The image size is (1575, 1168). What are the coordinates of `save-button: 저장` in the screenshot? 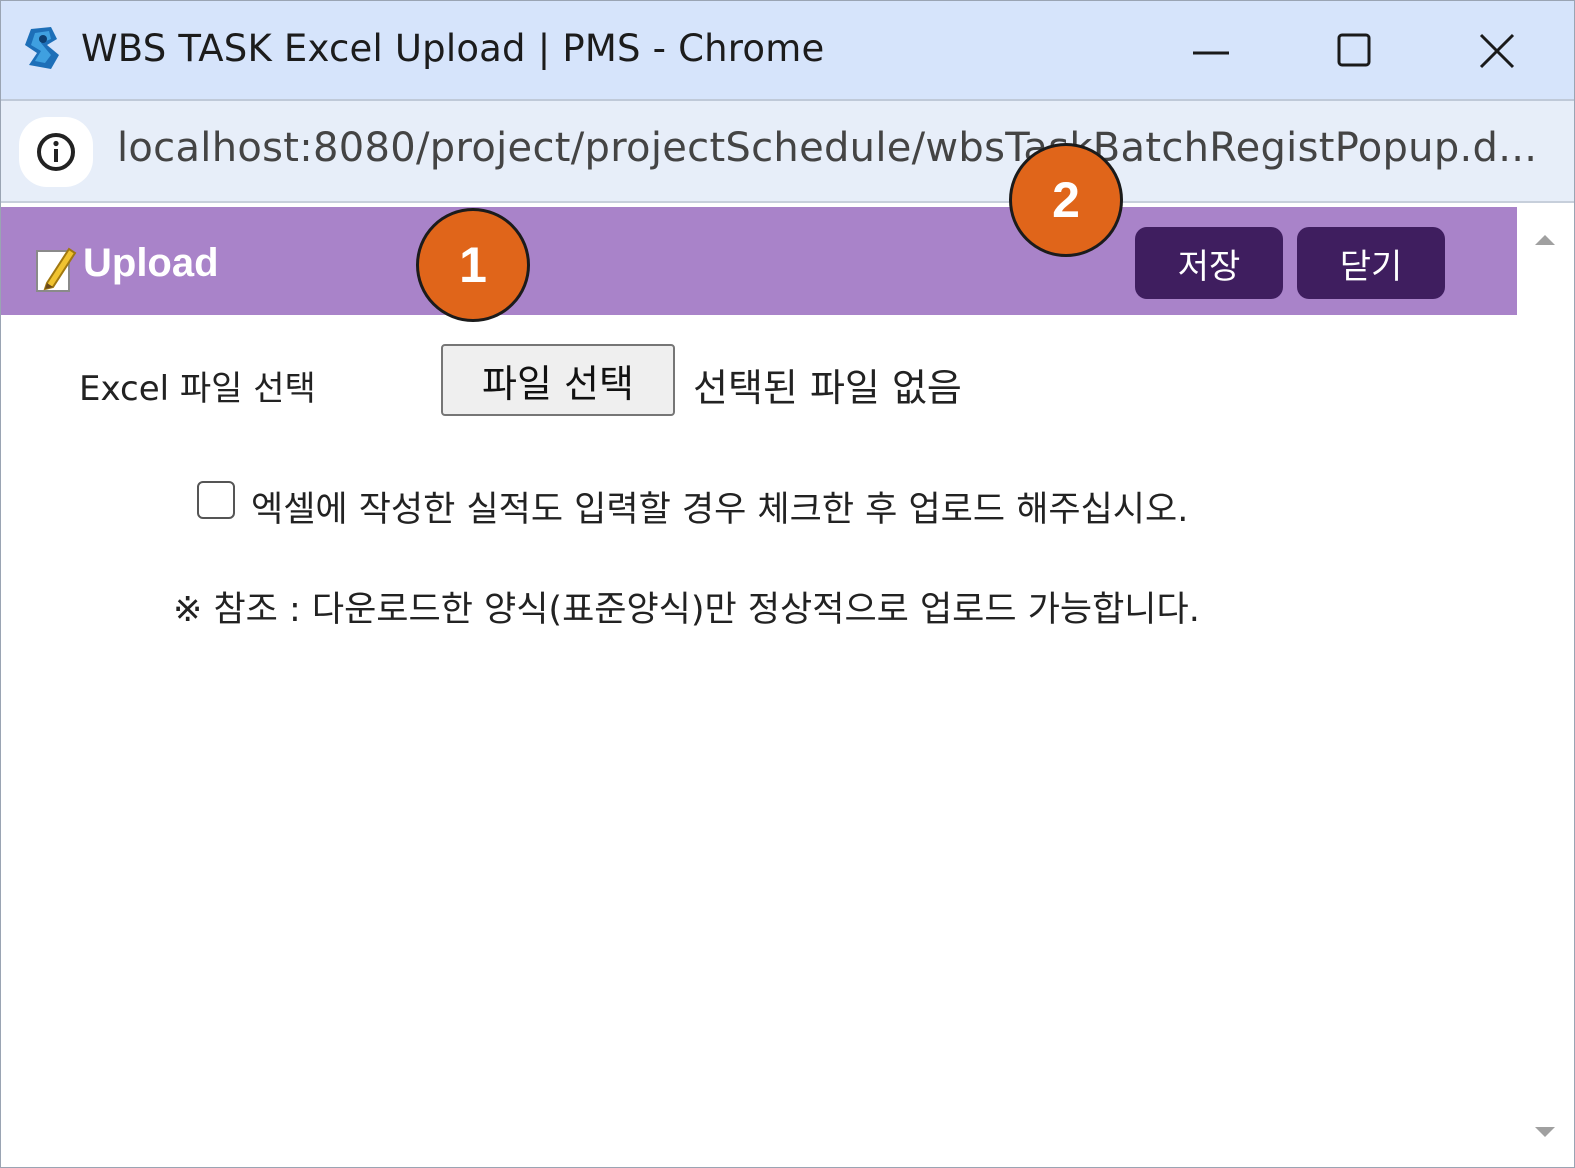 It's located at (1209, 263).